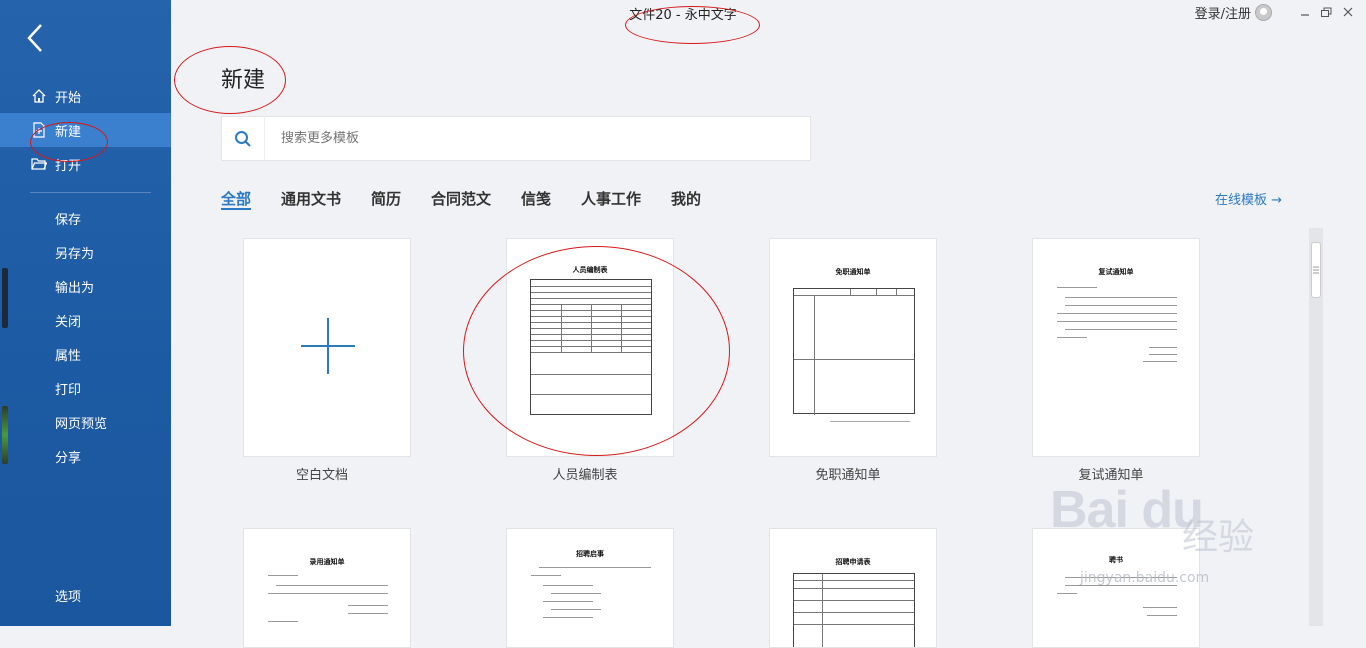  Describe the element at coordinates (68, 132) in the screenshot. I see `sidebar-item-label: 新建` at that location.